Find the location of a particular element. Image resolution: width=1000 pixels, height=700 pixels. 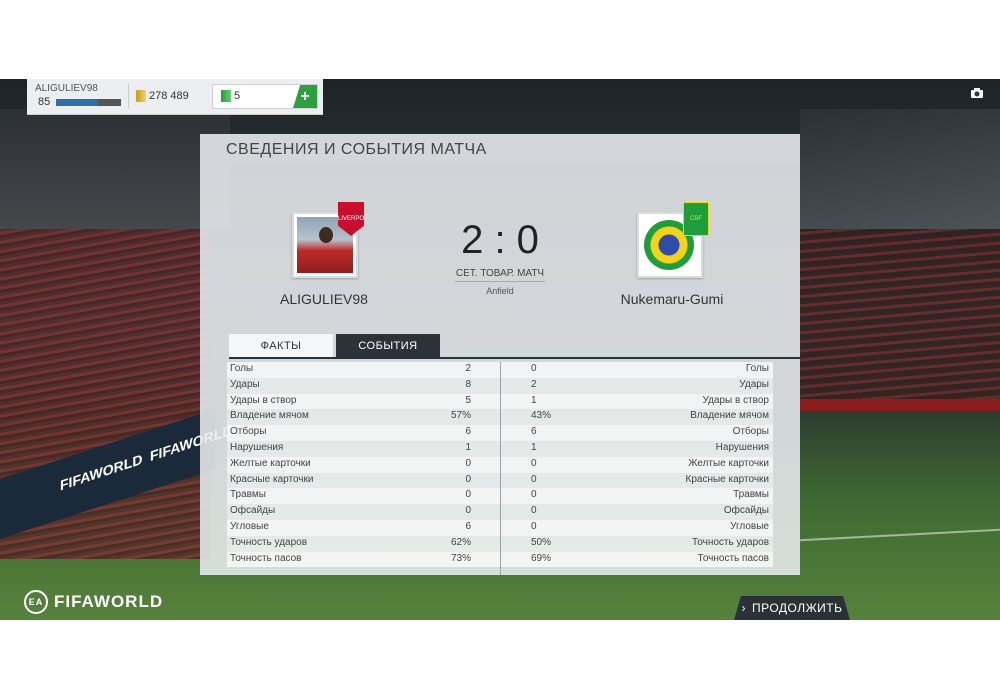

profile-bar: ALIGULIEV98 85 278 489 5 + is located at coordinates (175, 97).